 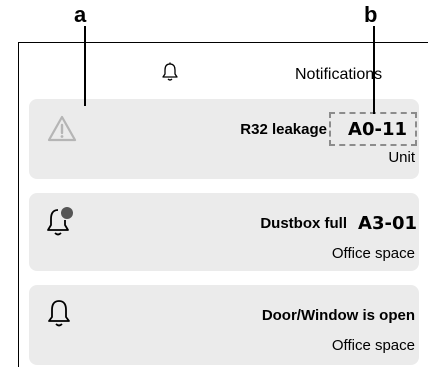 What do you see at coordinates (303, 223) in the screenshot?
I see `notification-title: Dustbox full` at bounding box center [303, 223].